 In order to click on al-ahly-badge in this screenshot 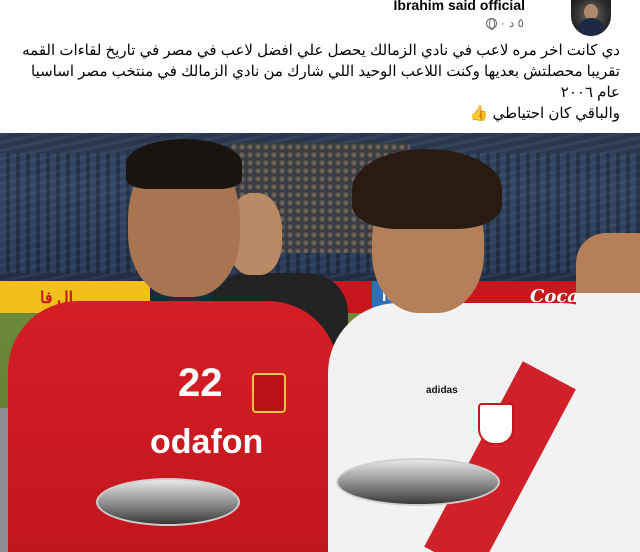, I will do `click(269, 393)`.